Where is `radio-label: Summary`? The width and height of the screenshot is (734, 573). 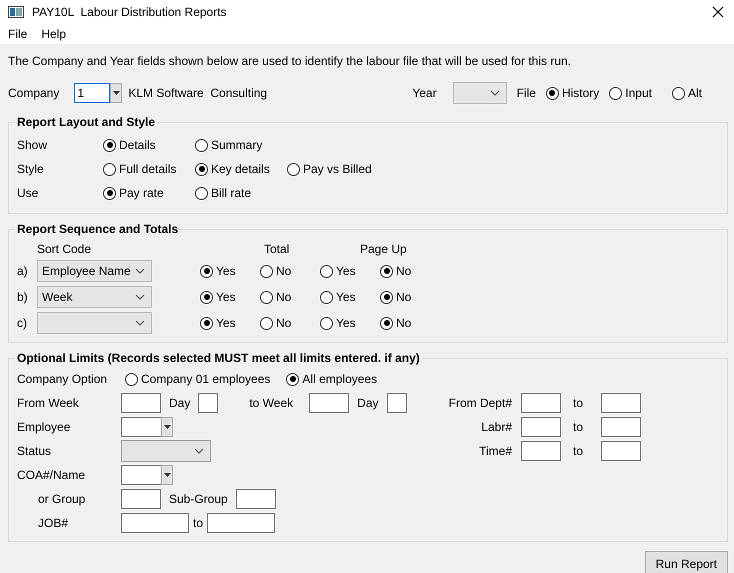
radio-label: Summary is located at coordinates (236, 145).